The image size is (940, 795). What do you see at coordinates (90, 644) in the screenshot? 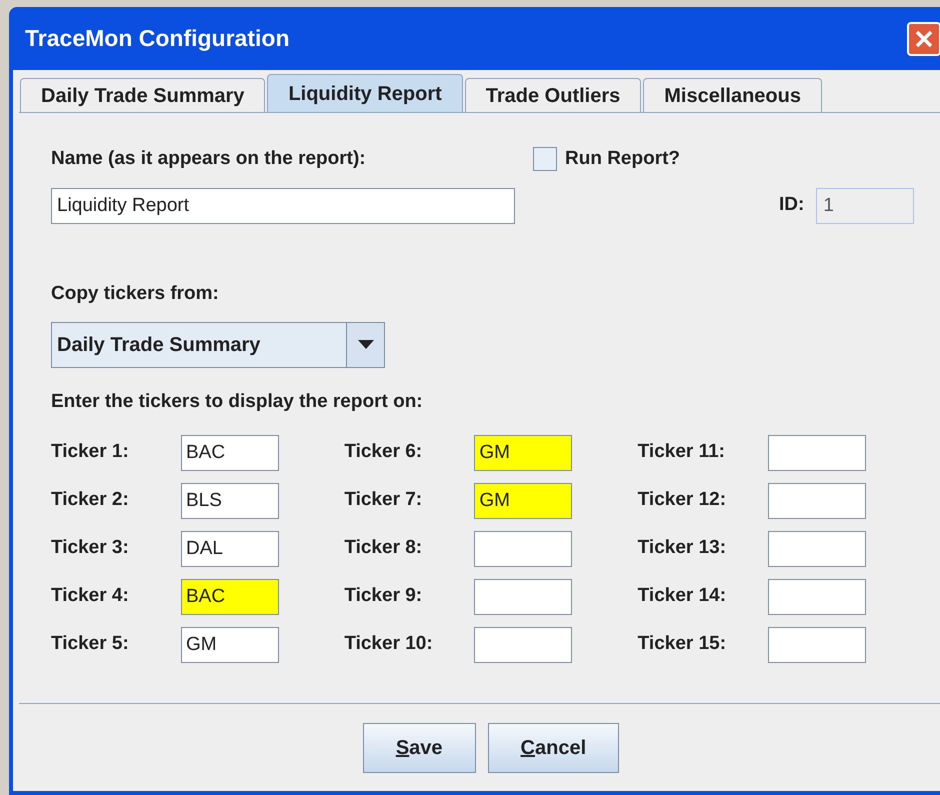
I see `ticker-label: Ticker 5:` at bounding box center [90, 644].